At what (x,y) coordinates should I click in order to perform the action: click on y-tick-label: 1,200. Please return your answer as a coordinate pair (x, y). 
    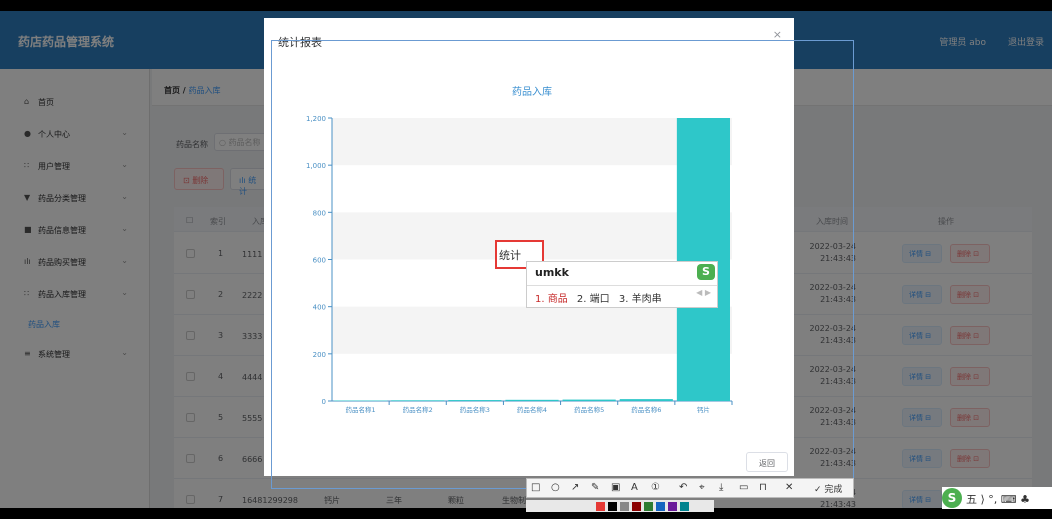
    Looking at the image, I should click on (316, 119).